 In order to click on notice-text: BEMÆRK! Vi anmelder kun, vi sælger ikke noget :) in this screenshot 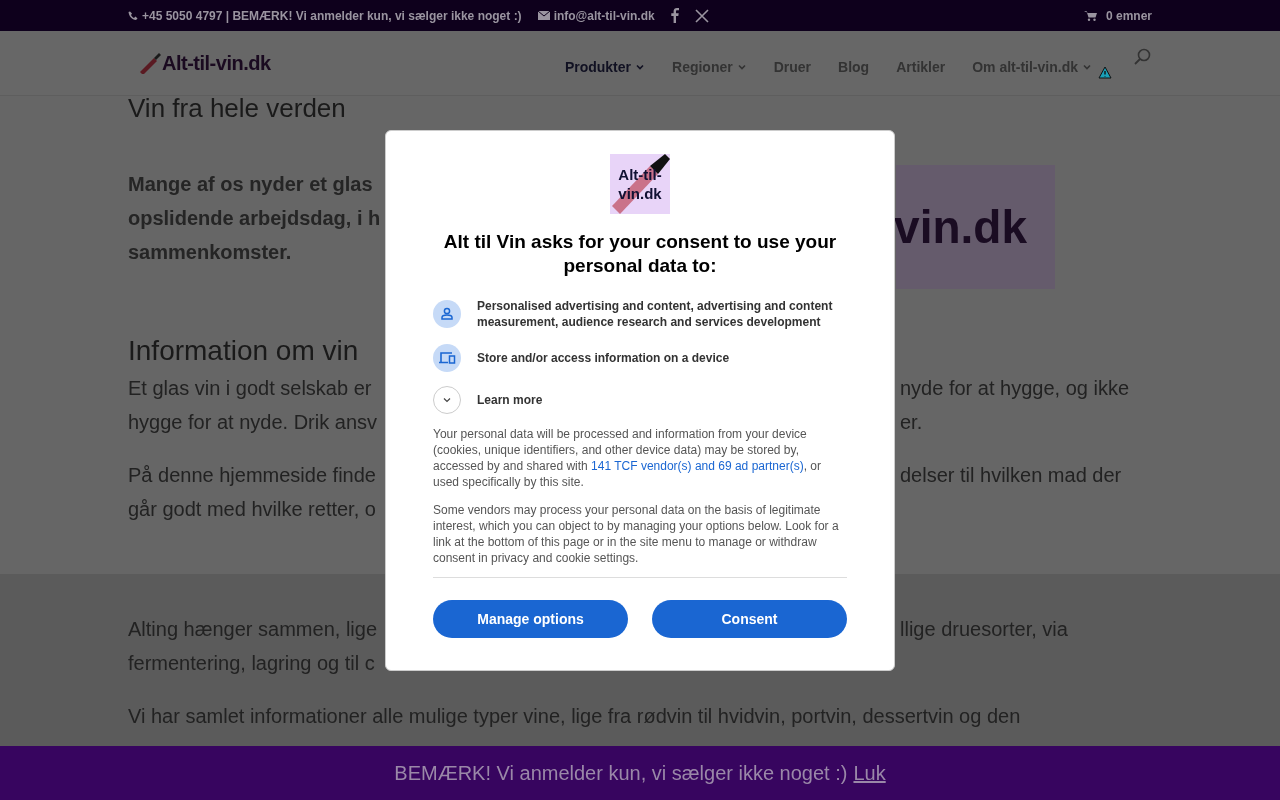, I will do `click(621, 773)`.